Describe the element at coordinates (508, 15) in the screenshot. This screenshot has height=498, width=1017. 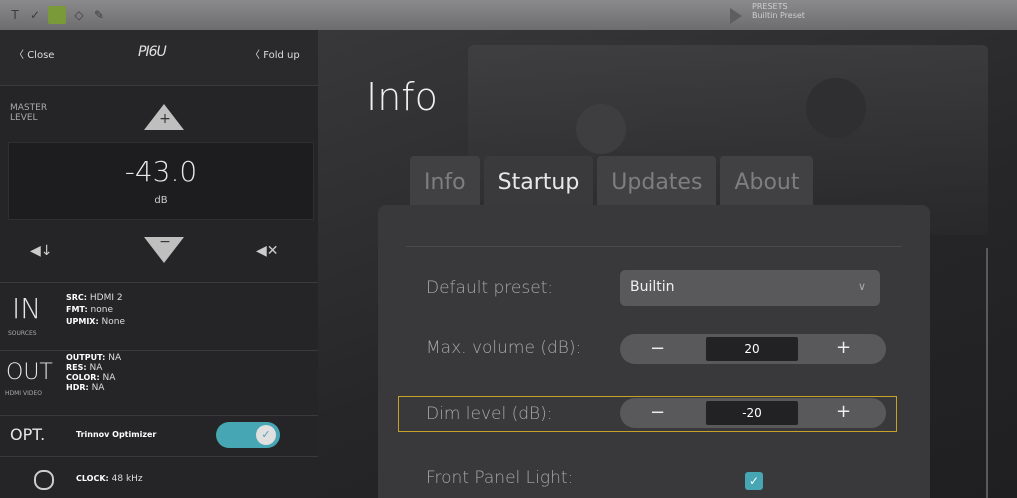
I see `top-toolbar: T ✓ ◇ ✎ PRESETS Builtin Preset` at that location.